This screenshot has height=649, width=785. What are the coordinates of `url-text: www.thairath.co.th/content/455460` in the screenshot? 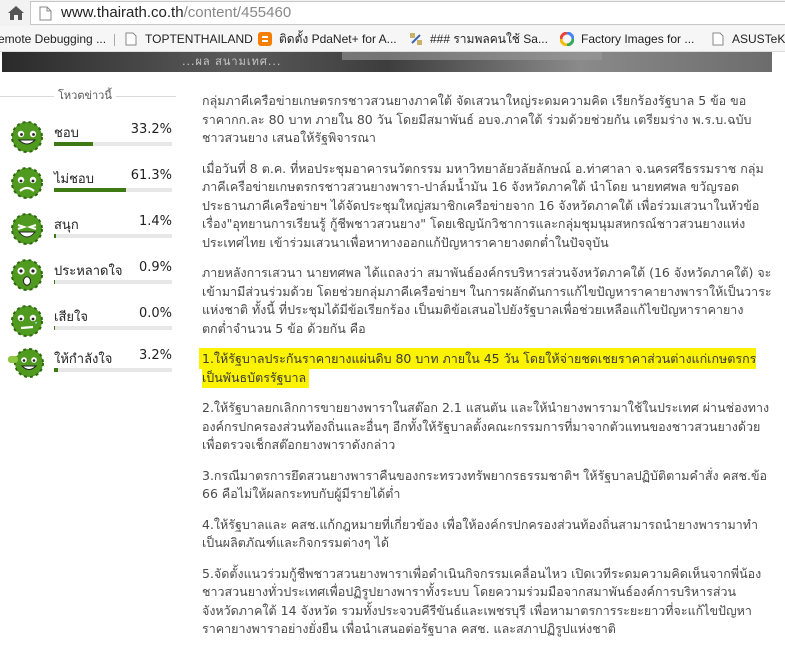 It's located at (176, 12).